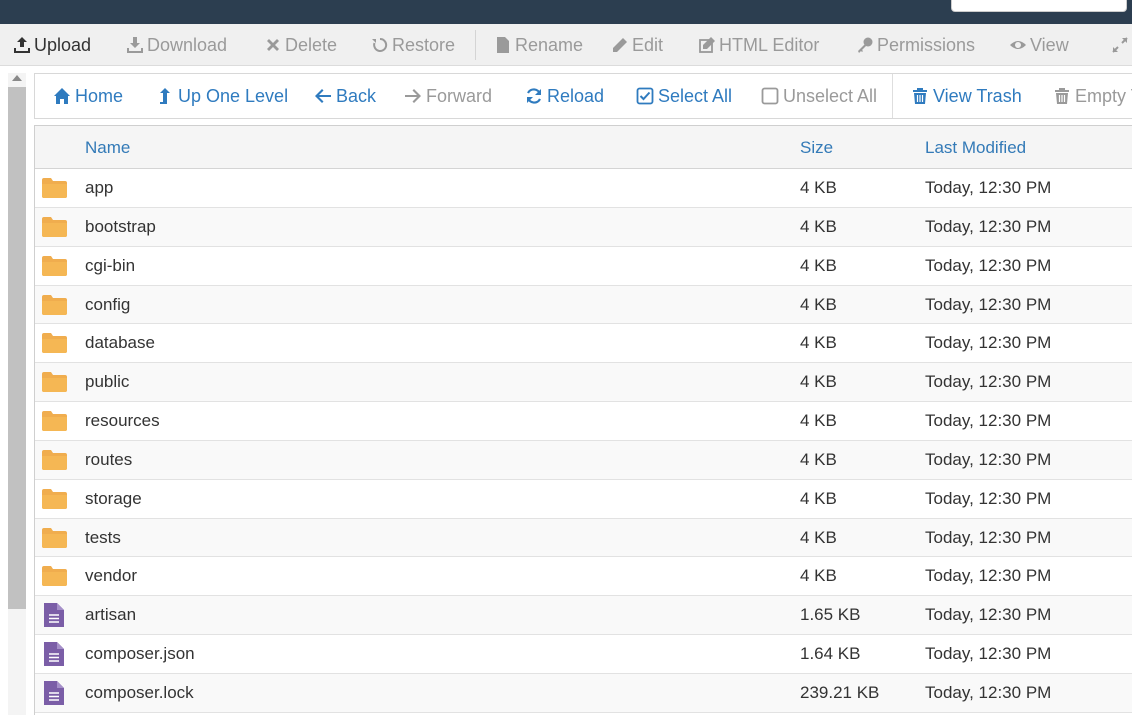  What do you see at coordinates (63, 44) in the screenshot?
I see `upload-label: Upload` at bounding box center [63, 44].